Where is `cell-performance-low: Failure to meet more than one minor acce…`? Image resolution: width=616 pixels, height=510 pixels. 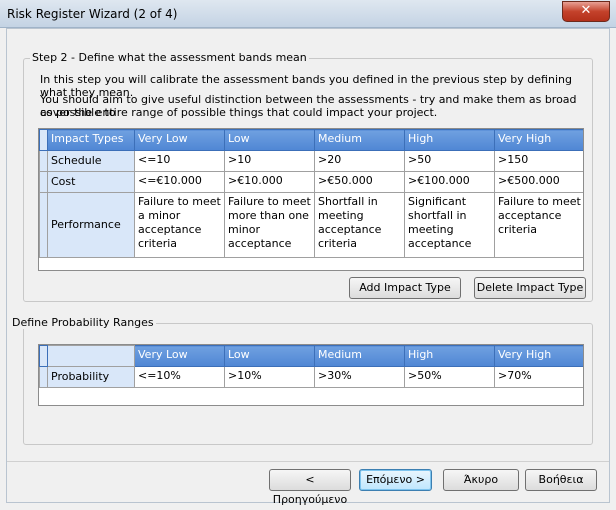
cell-performance-low: Failure to meet more than one minor acce… is located at coordinates (269, 225).